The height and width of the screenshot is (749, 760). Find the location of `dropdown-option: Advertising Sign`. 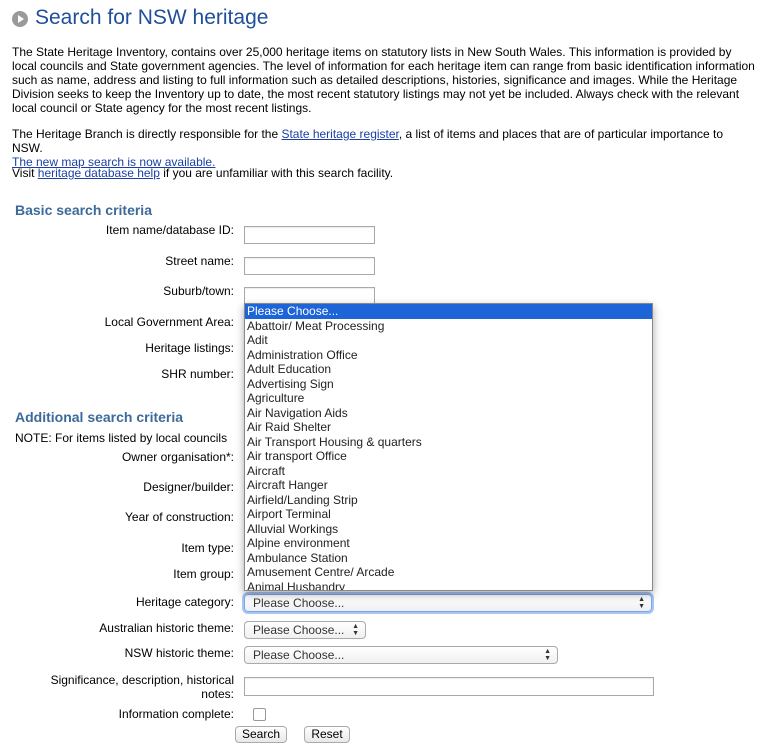

dropdown-option: Advertising Sign is located at coordinates (448, 384).